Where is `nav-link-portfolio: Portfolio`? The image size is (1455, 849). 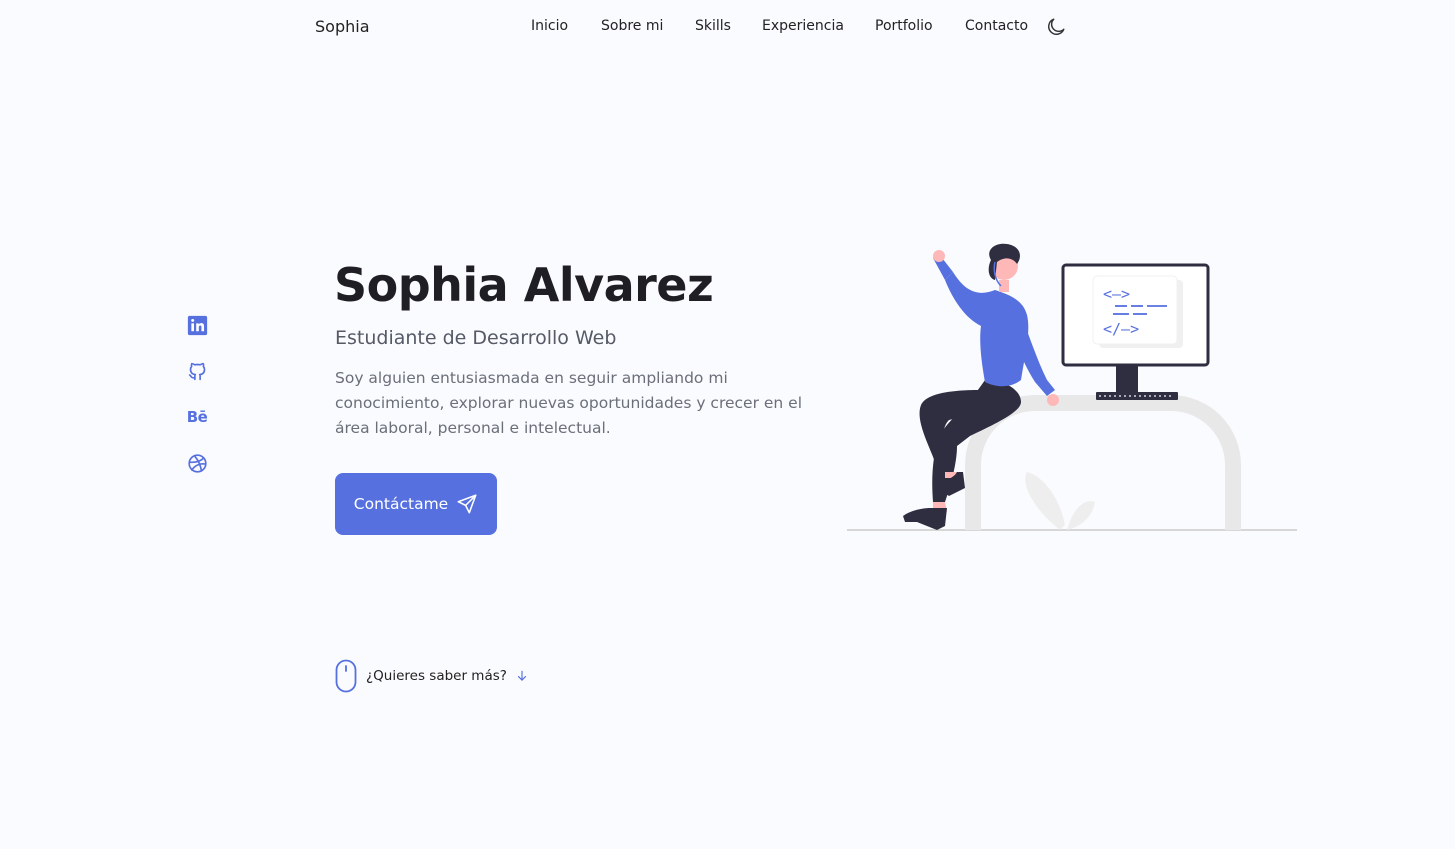
nav-link-portfolio: Portfolio is located at coordinates (904, 26).